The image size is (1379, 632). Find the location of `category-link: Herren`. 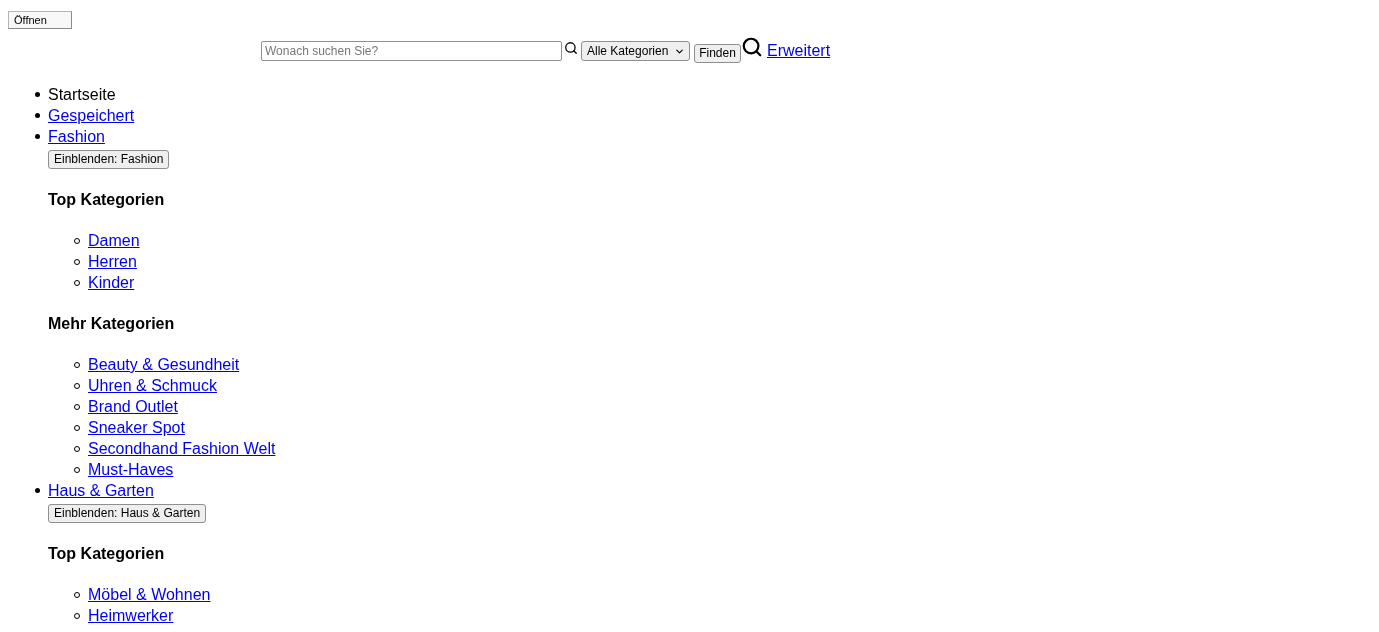

category-link: Herren is located at coordinates (112, 261).